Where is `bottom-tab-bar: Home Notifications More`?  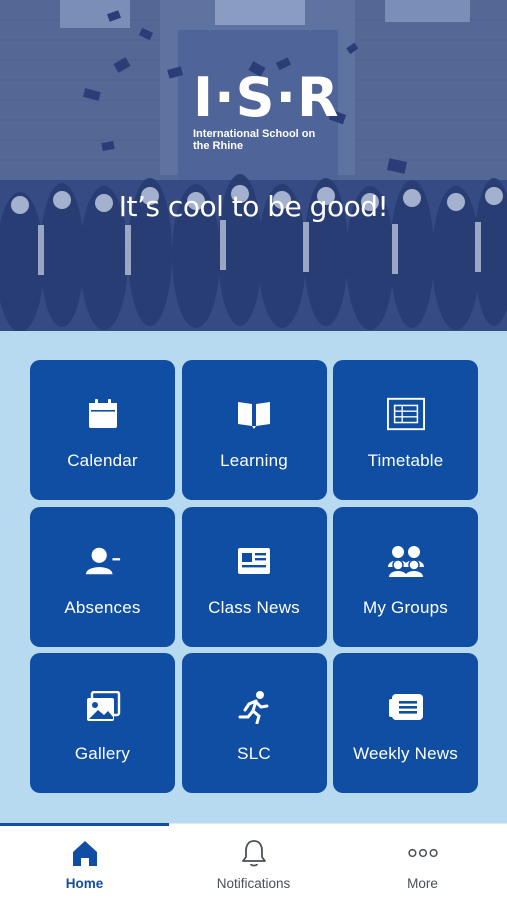
bottom-tab-bar: Home Notifications More is located at coordinates (253, 861).